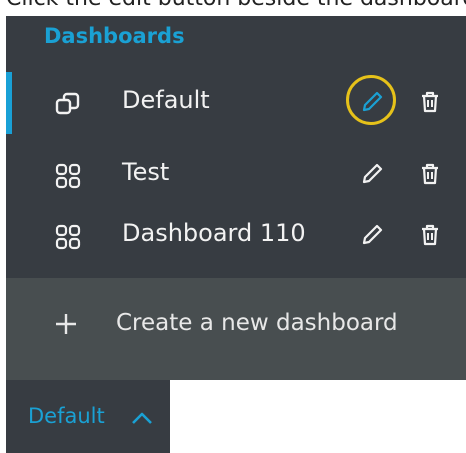 The width and height of the screenshot is (466, 453). Describe the element at coordinates (67, 103) in the screenshot. I see `copy-icon` at that location.